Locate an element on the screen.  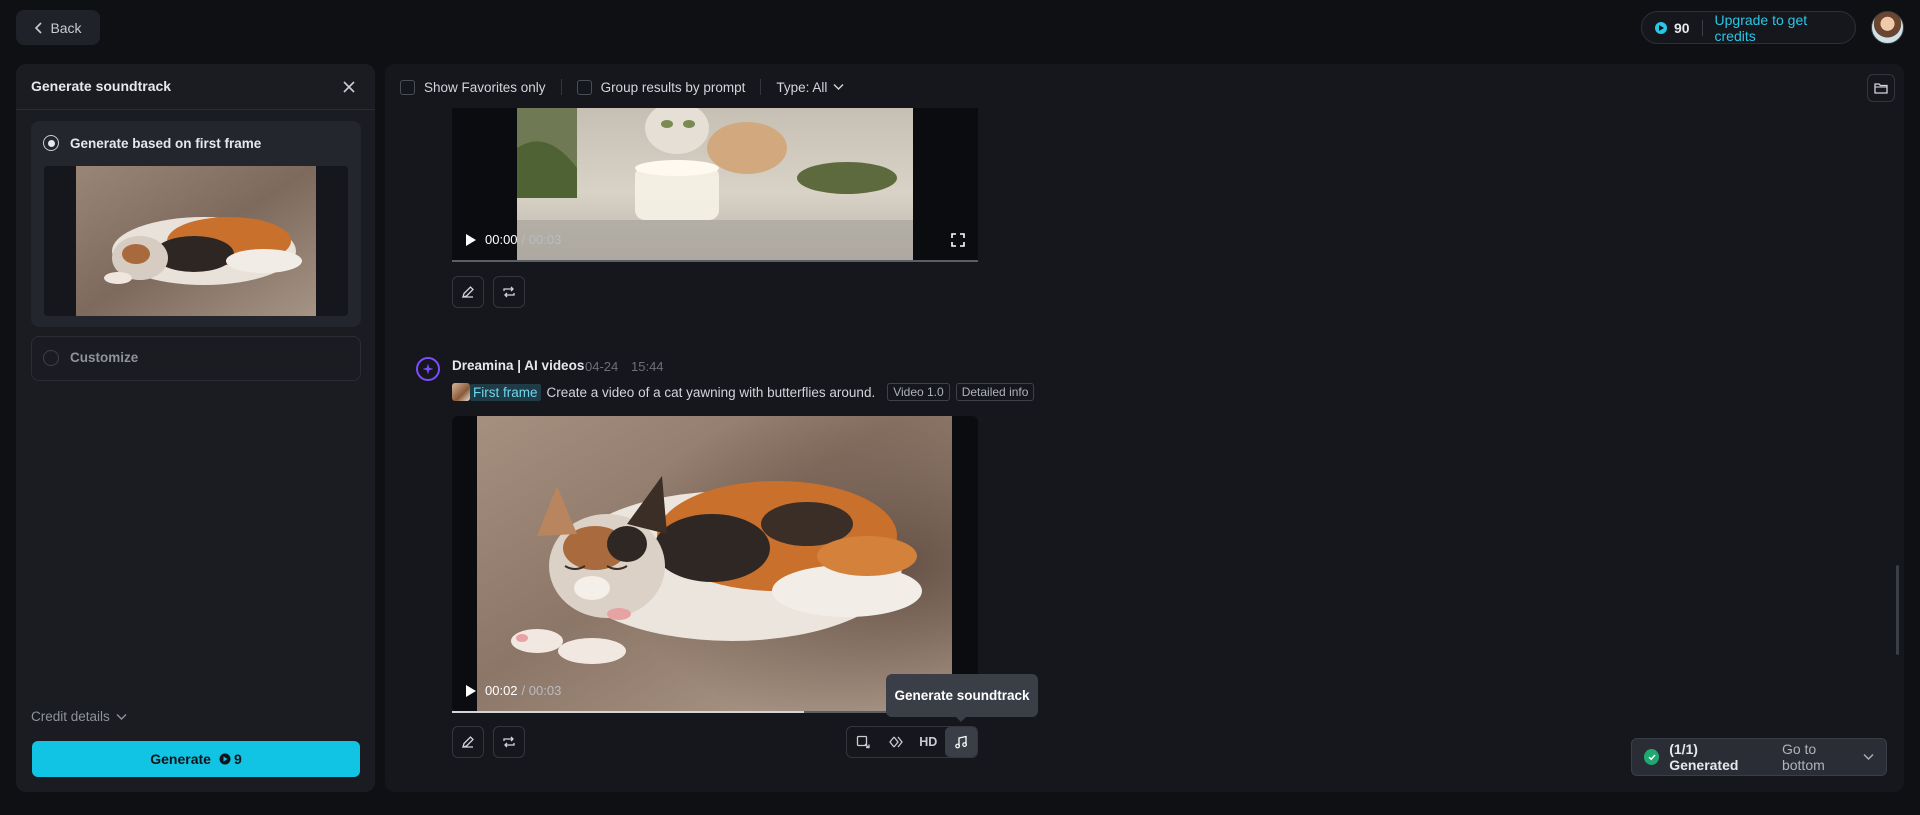
video1-current-time: 00:00 is located at coordinates (501, 239).